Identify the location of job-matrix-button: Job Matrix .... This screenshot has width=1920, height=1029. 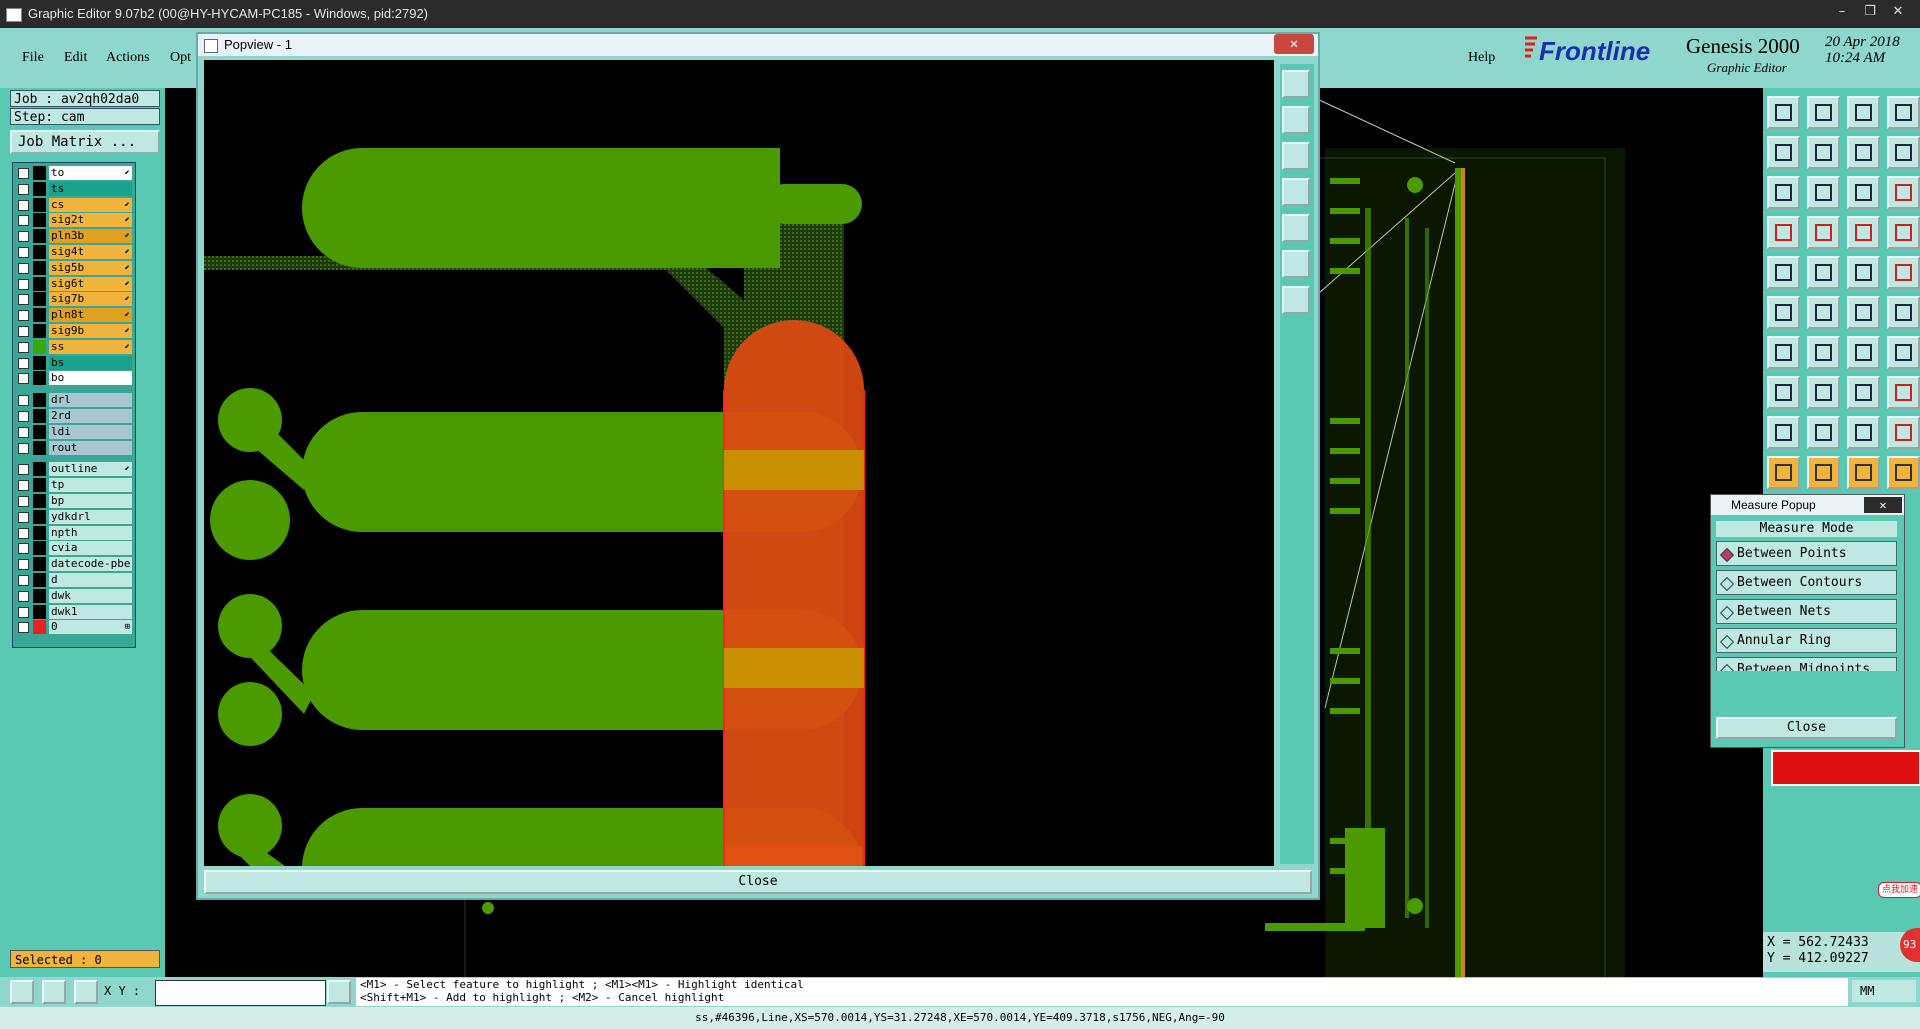
(85, 142).